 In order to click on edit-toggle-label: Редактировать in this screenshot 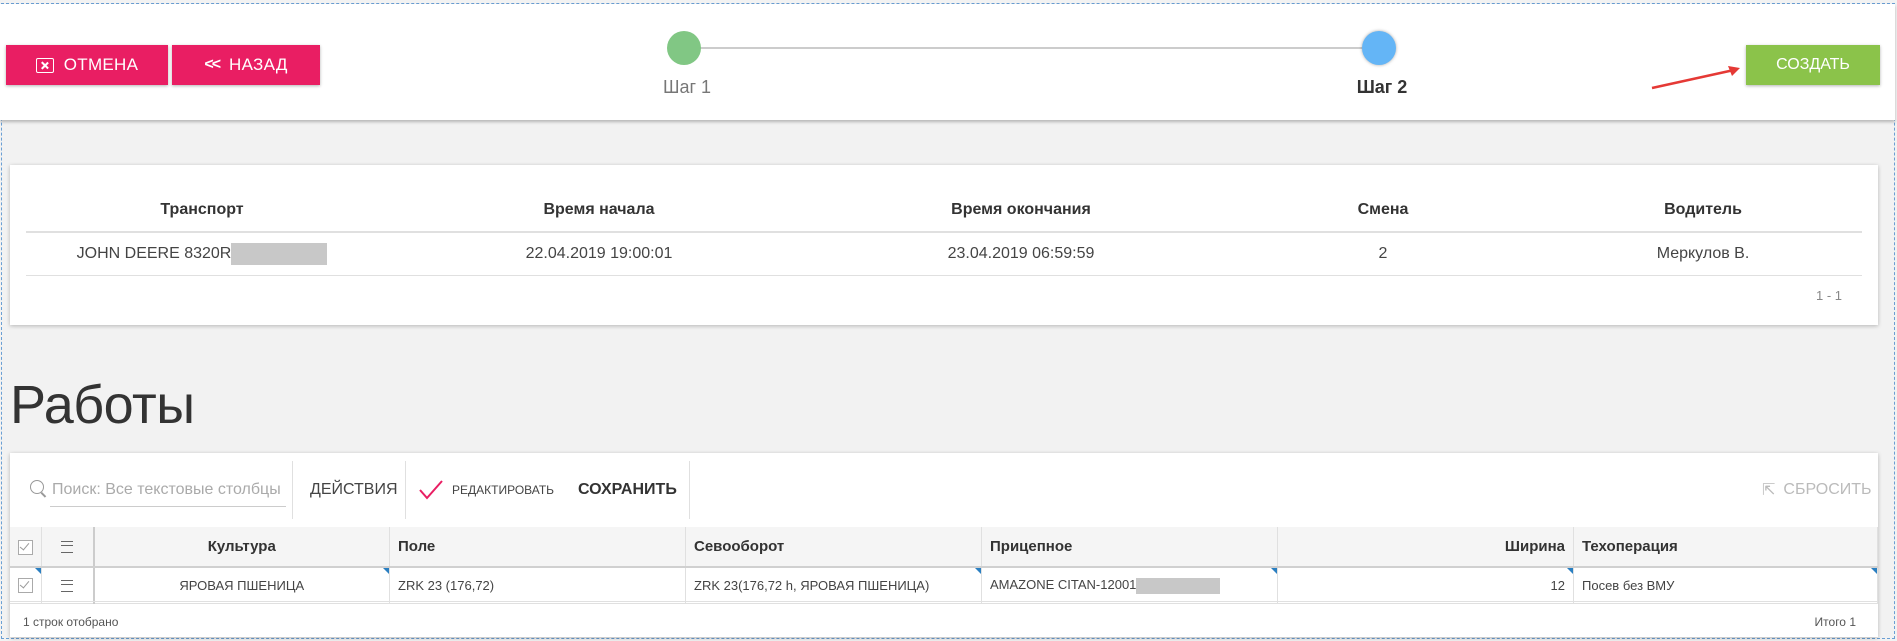, I will do `click(503, 490)`.